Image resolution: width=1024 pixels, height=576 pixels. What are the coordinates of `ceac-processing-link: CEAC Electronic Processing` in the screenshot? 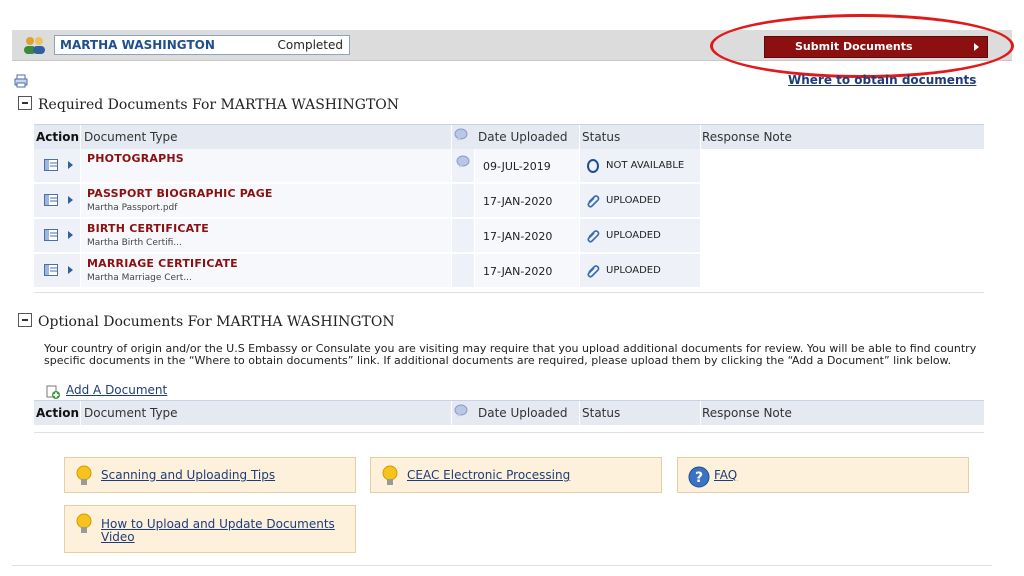 It's located at (488, 475).